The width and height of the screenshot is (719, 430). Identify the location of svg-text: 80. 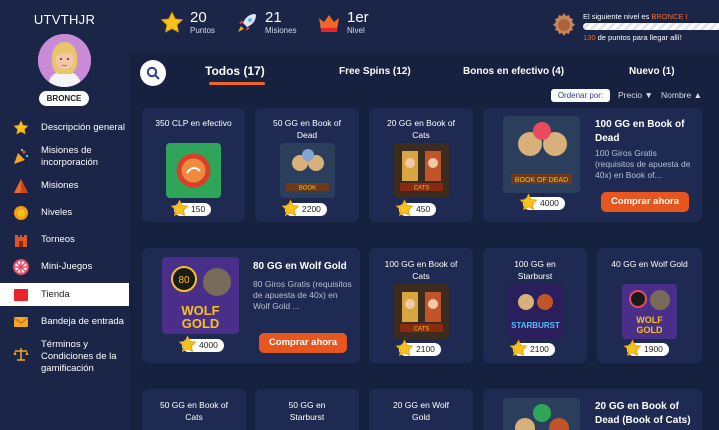
(184, 280).